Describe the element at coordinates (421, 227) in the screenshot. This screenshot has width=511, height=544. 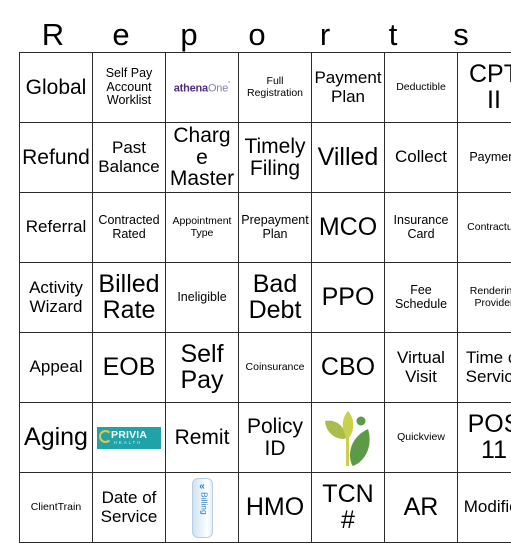
I see `bingo-cell: Insurance Card` at that location.